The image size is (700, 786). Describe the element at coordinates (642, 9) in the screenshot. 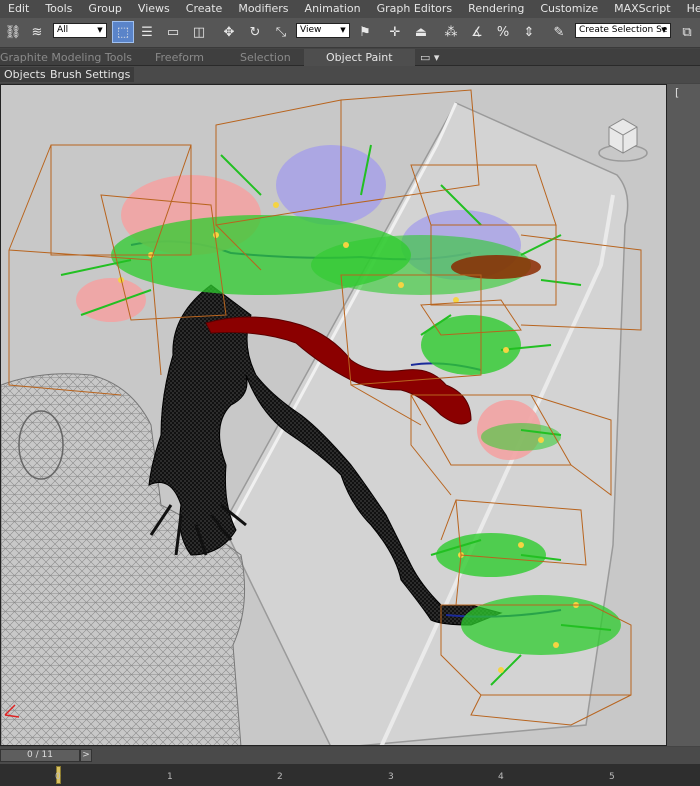

I see `menu-maxscript: MAXScript` at that location.